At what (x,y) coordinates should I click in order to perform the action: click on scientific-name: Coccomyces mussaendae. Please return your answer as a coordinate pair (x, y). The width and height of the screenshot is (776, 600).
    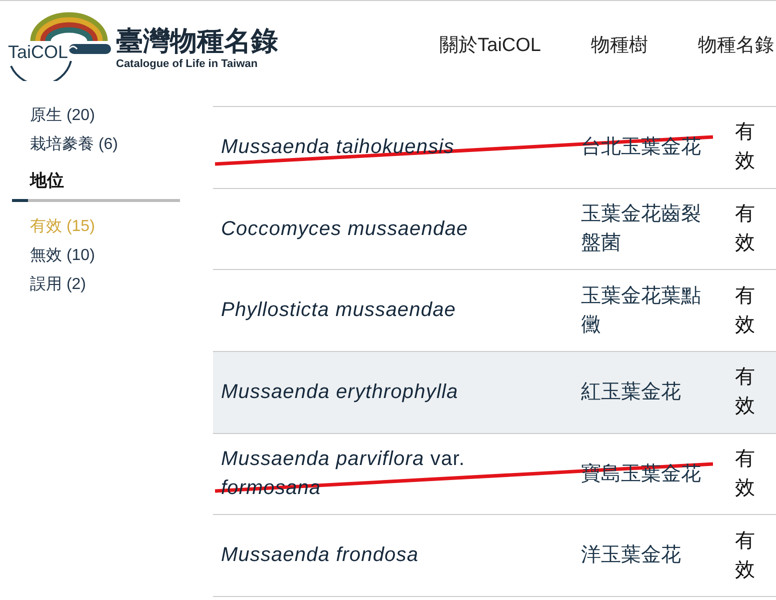
    Looking at the image, I should click on (345, 229).